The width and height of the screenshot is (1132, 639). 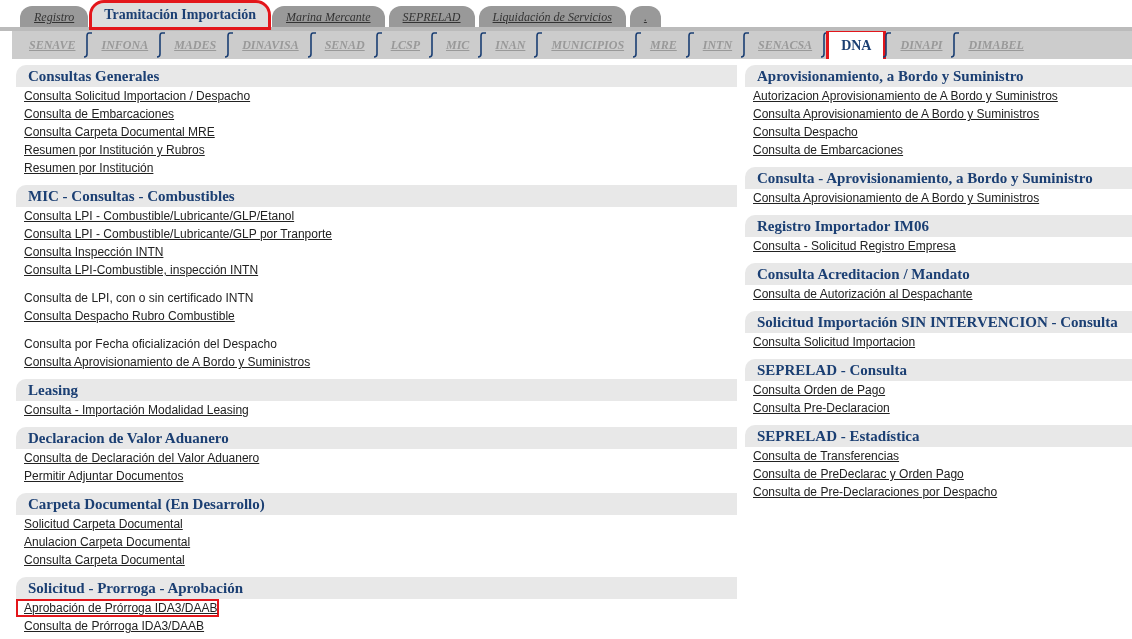 I want to click on menu-link: Consulta Carpeta Documental MRE, so click(x=116, y=132).